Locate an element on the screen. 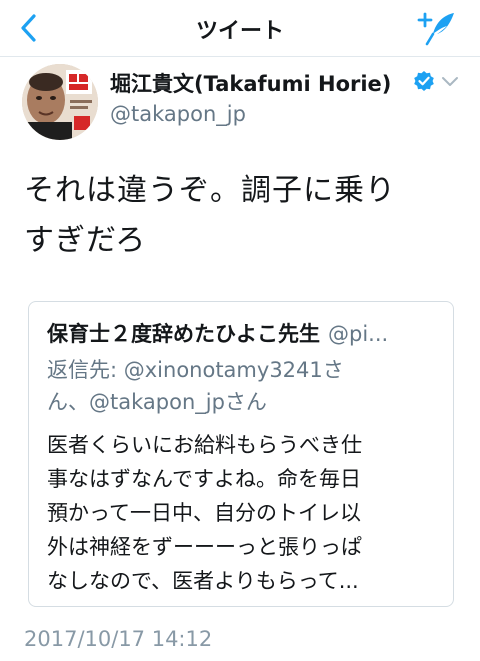 Image resolution: width=480 pixels, height=661 pixels. avatar-image is located at coordinates (60, 102).